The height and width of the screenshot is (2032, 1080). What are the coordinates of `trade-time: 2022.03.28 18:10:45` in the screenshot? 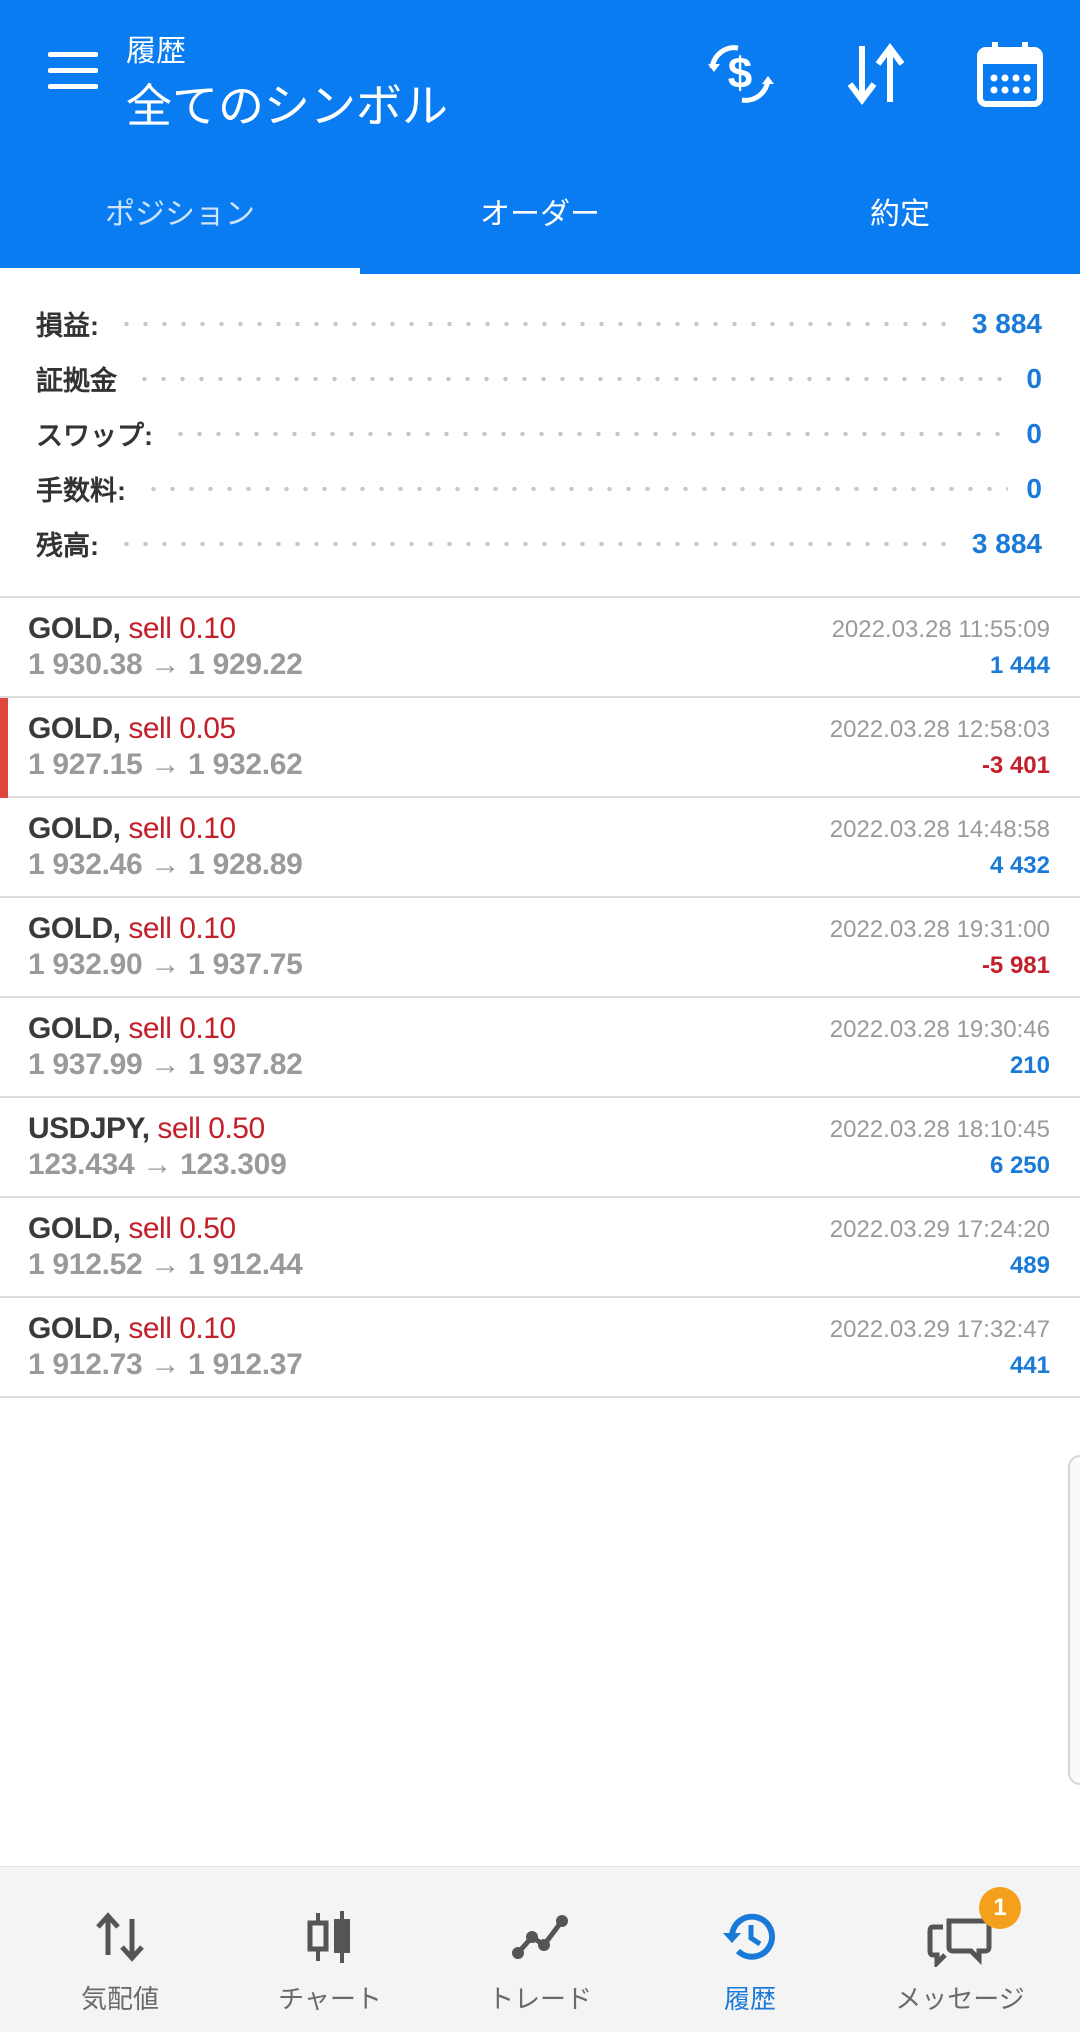 It's located at (939, 1129).